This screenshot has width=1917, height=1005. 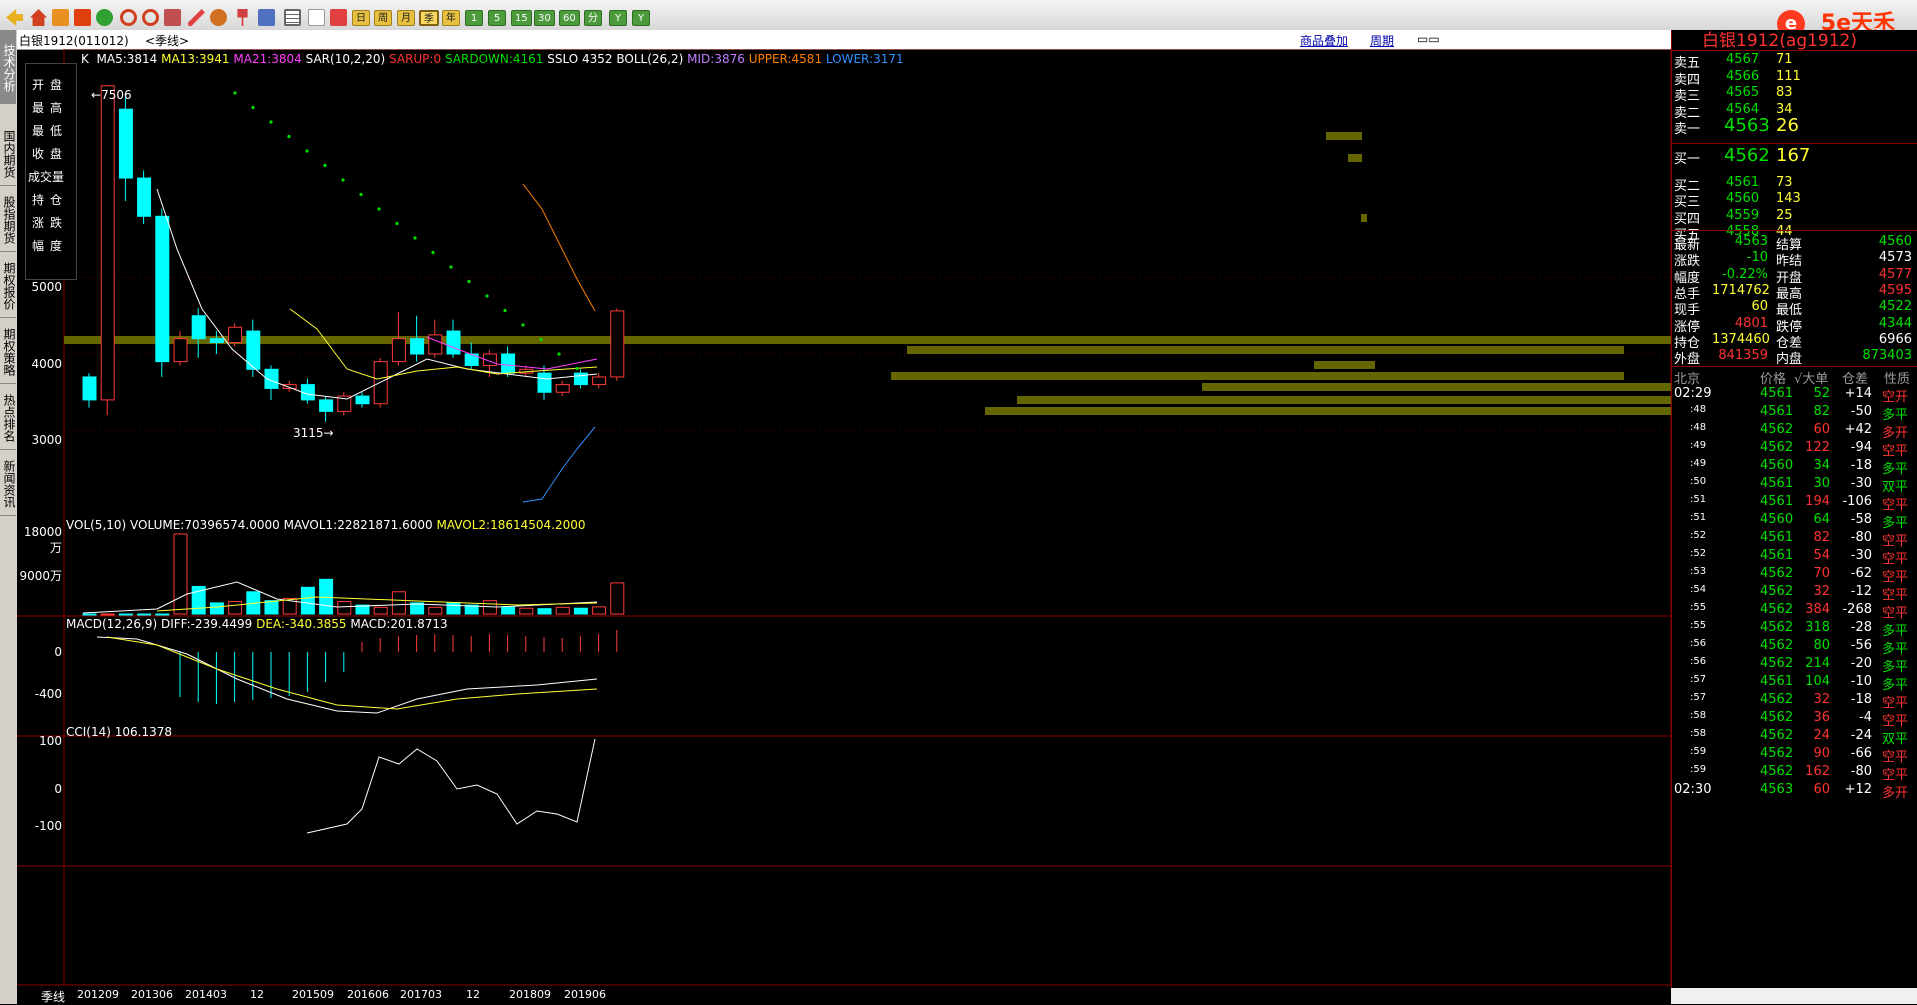 I want to click on stat-value: 1714762, so click(x=1741, y=290).